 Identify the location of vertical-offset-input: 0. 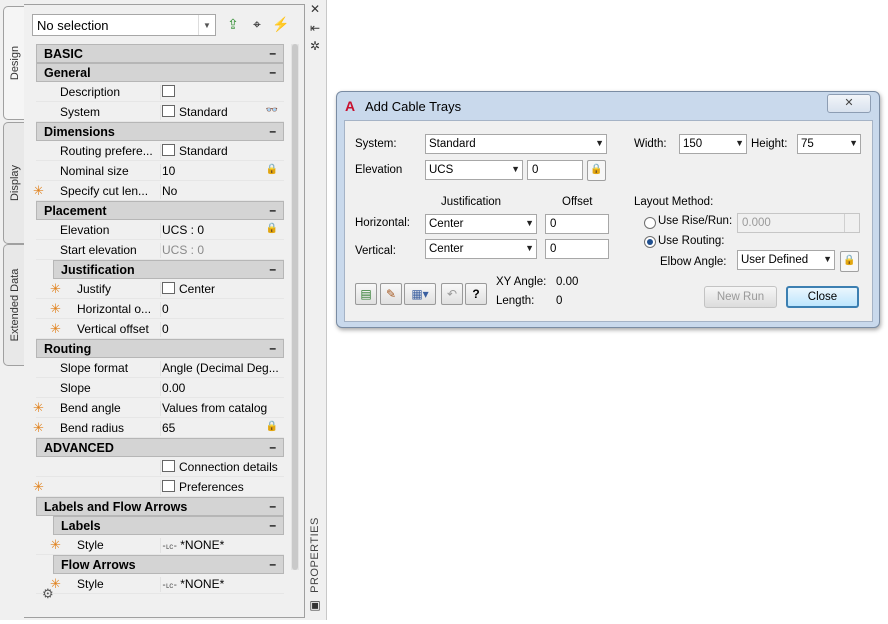
(577, 249).